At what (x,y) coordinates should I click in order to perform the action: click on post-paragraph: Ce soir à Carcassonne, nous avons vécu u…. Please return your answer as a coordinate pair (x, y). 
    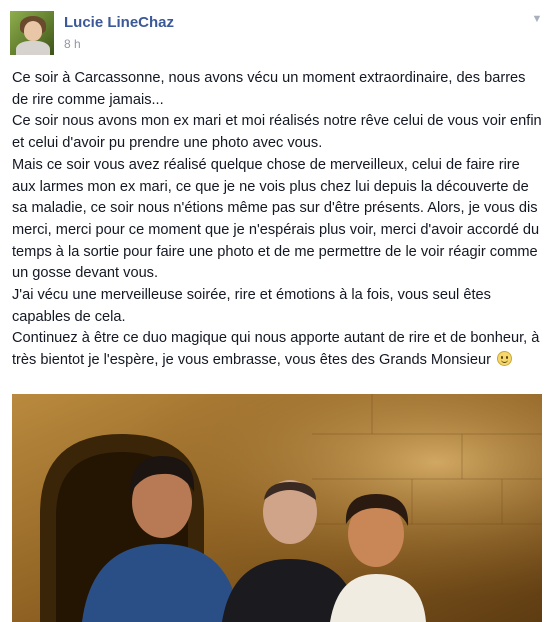
    Looking at the image, I should click on (269, 89).